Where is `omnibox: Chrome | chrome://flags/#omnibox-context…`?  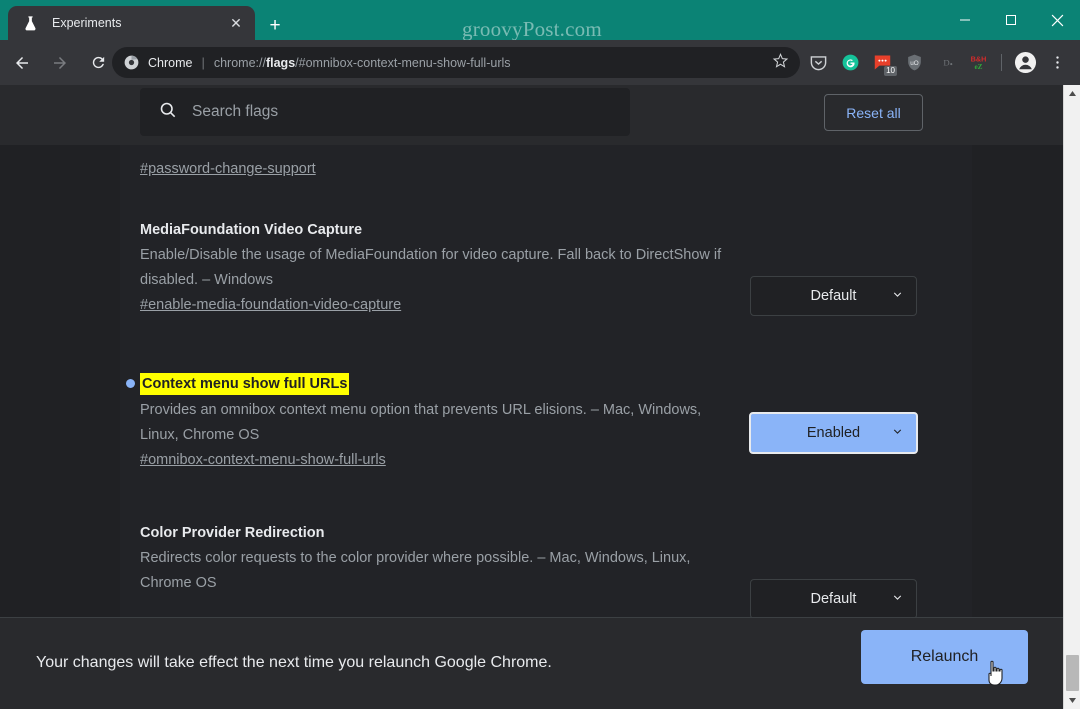 omnibox: Chrome | chrome://flags/#omnibox-context… is located at coordinates (456, 62).